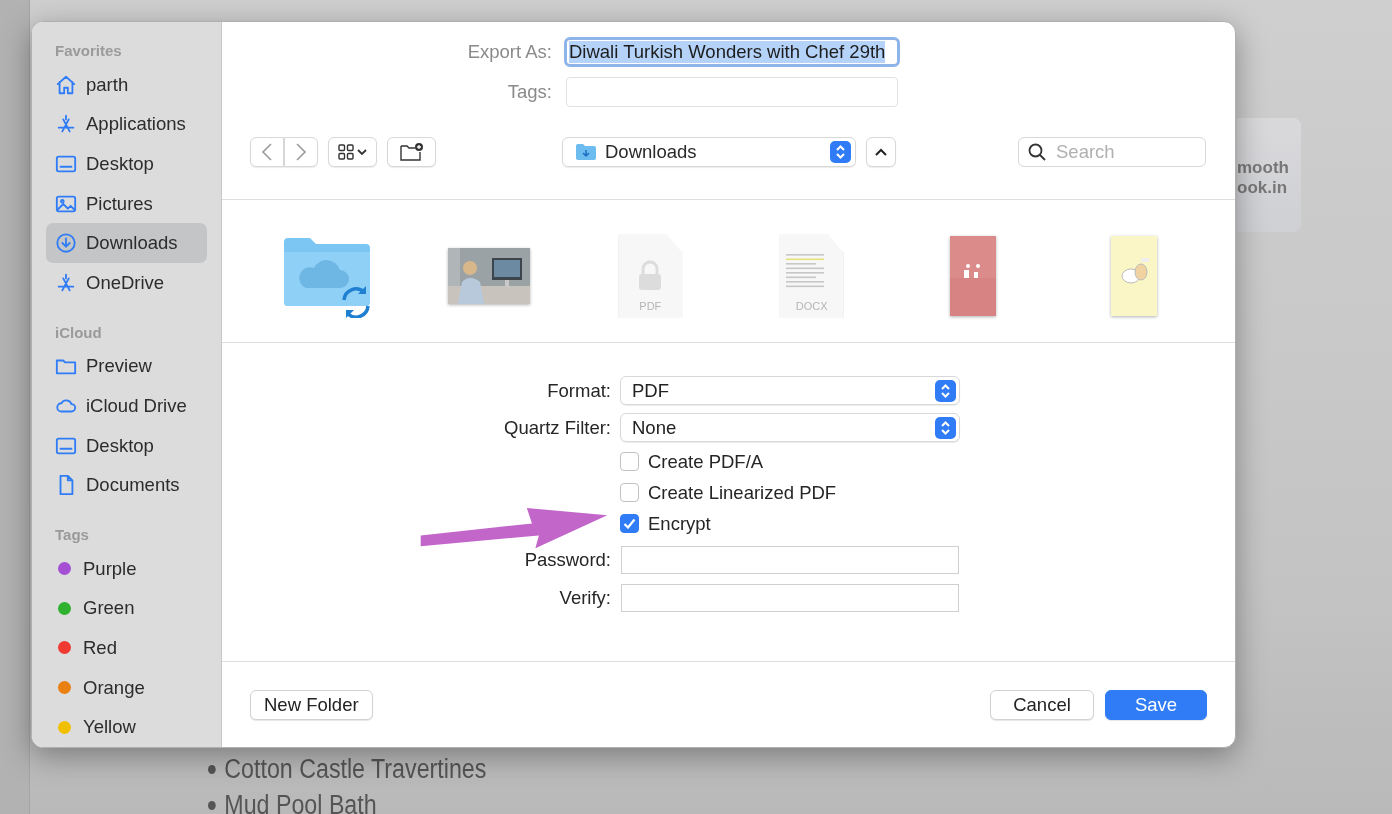 This screenshot has width=1392, height=814. What do you see at coordinates (567, 560) in the screenshot?
I see `field-label: Password:` at bounding box center [567, 560].